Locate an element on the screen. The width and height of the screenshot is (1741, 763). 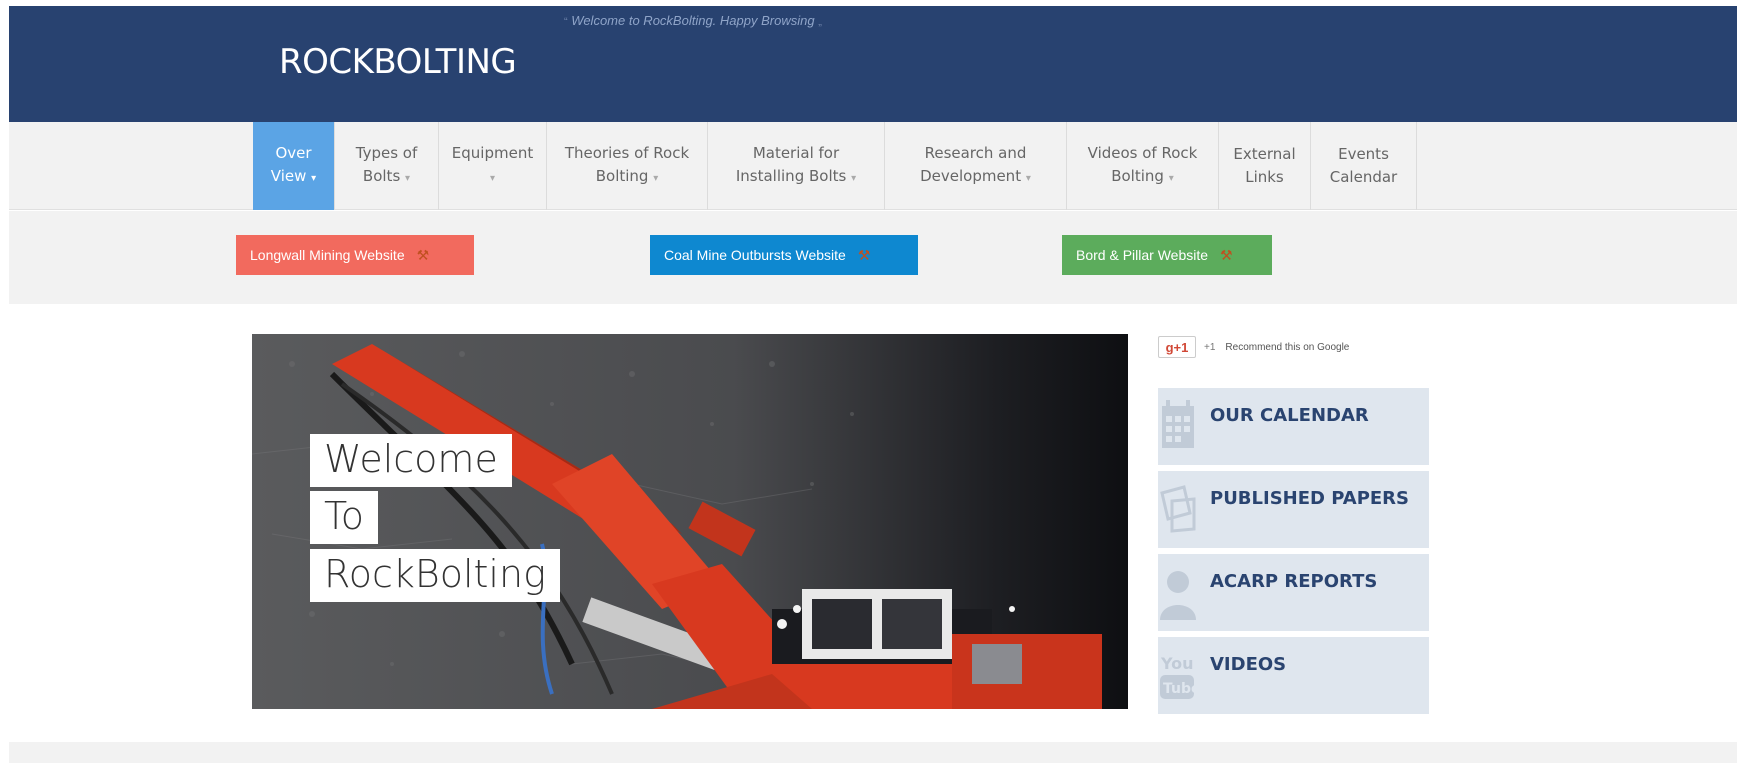
hero-title-line2: To is located at coordinates (344, 517).